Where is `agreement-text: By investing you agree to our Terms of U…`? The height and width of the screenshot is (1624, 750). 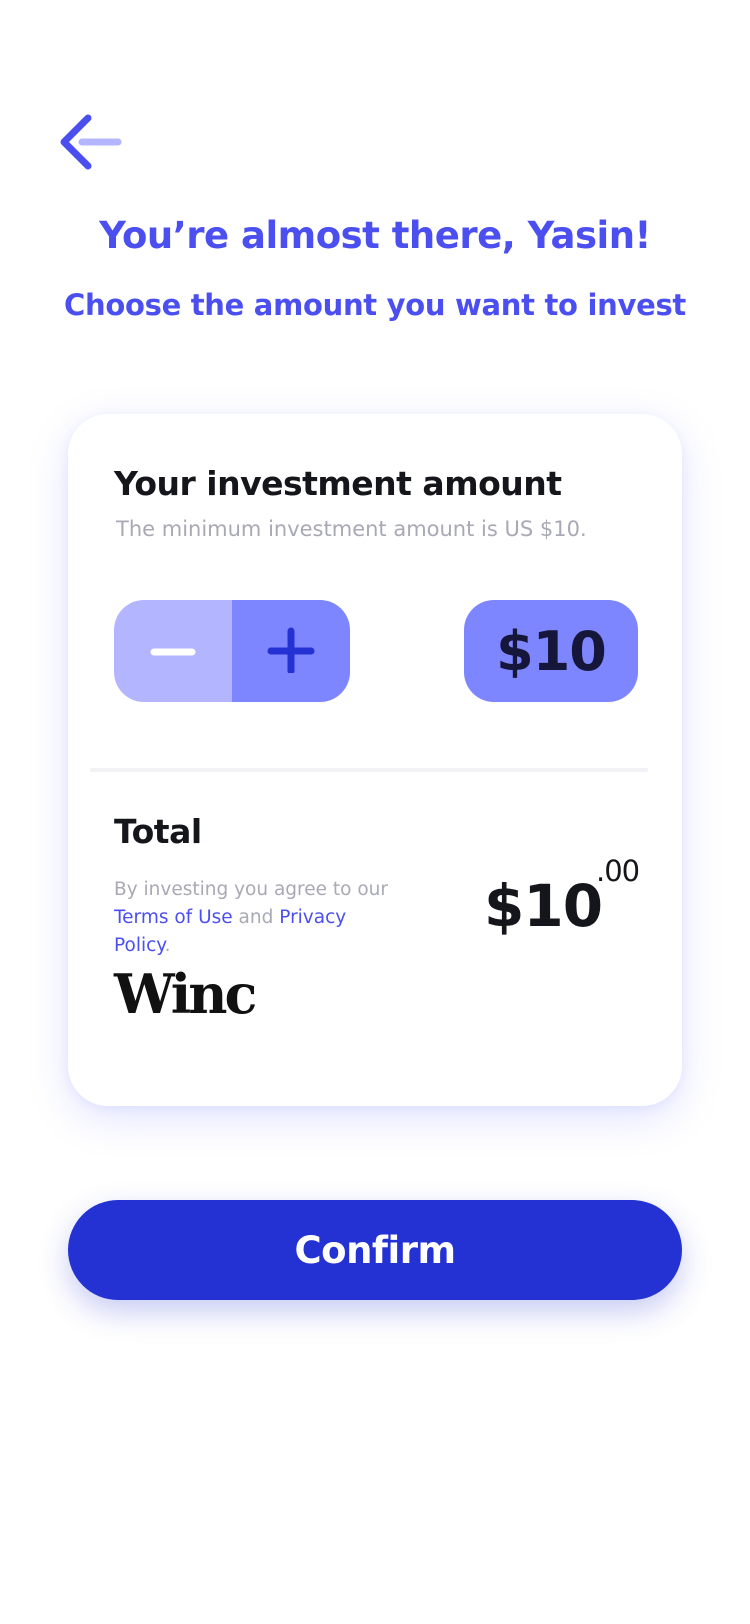 agreement-text: By investing you agree to our Terms of U… is located at coordinates (259, 918).